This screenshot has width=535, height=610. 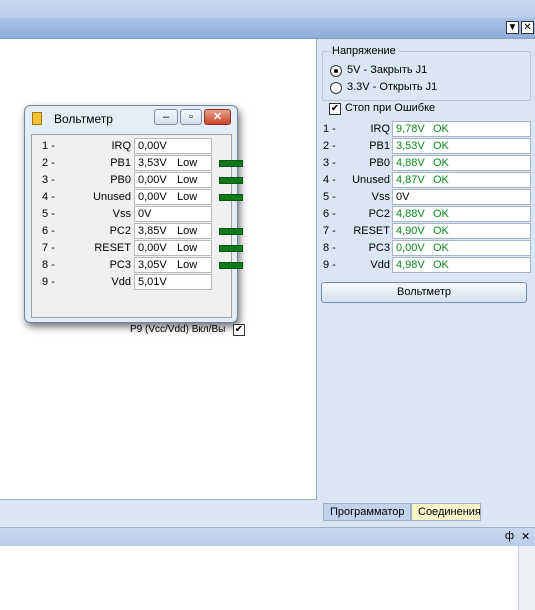 I want to click on window-menu-button: ▼, so click(x=512, y=27).